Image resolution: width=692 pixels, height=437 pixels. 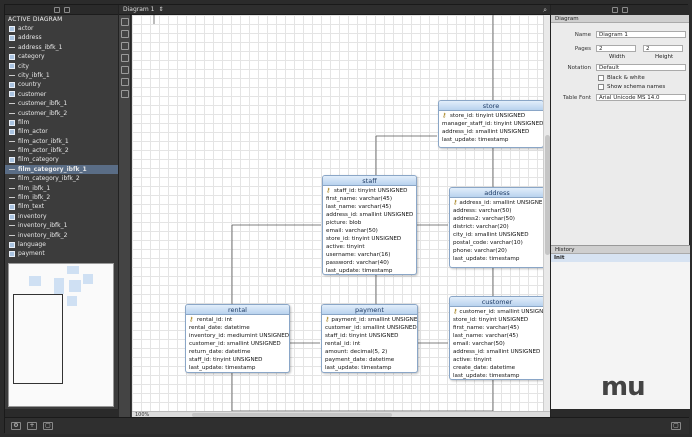 What do you see at coordinates (546, 213) in the screenshot?
I see `canvas-vertical-scrollbar` at bounding box center [546, 213].